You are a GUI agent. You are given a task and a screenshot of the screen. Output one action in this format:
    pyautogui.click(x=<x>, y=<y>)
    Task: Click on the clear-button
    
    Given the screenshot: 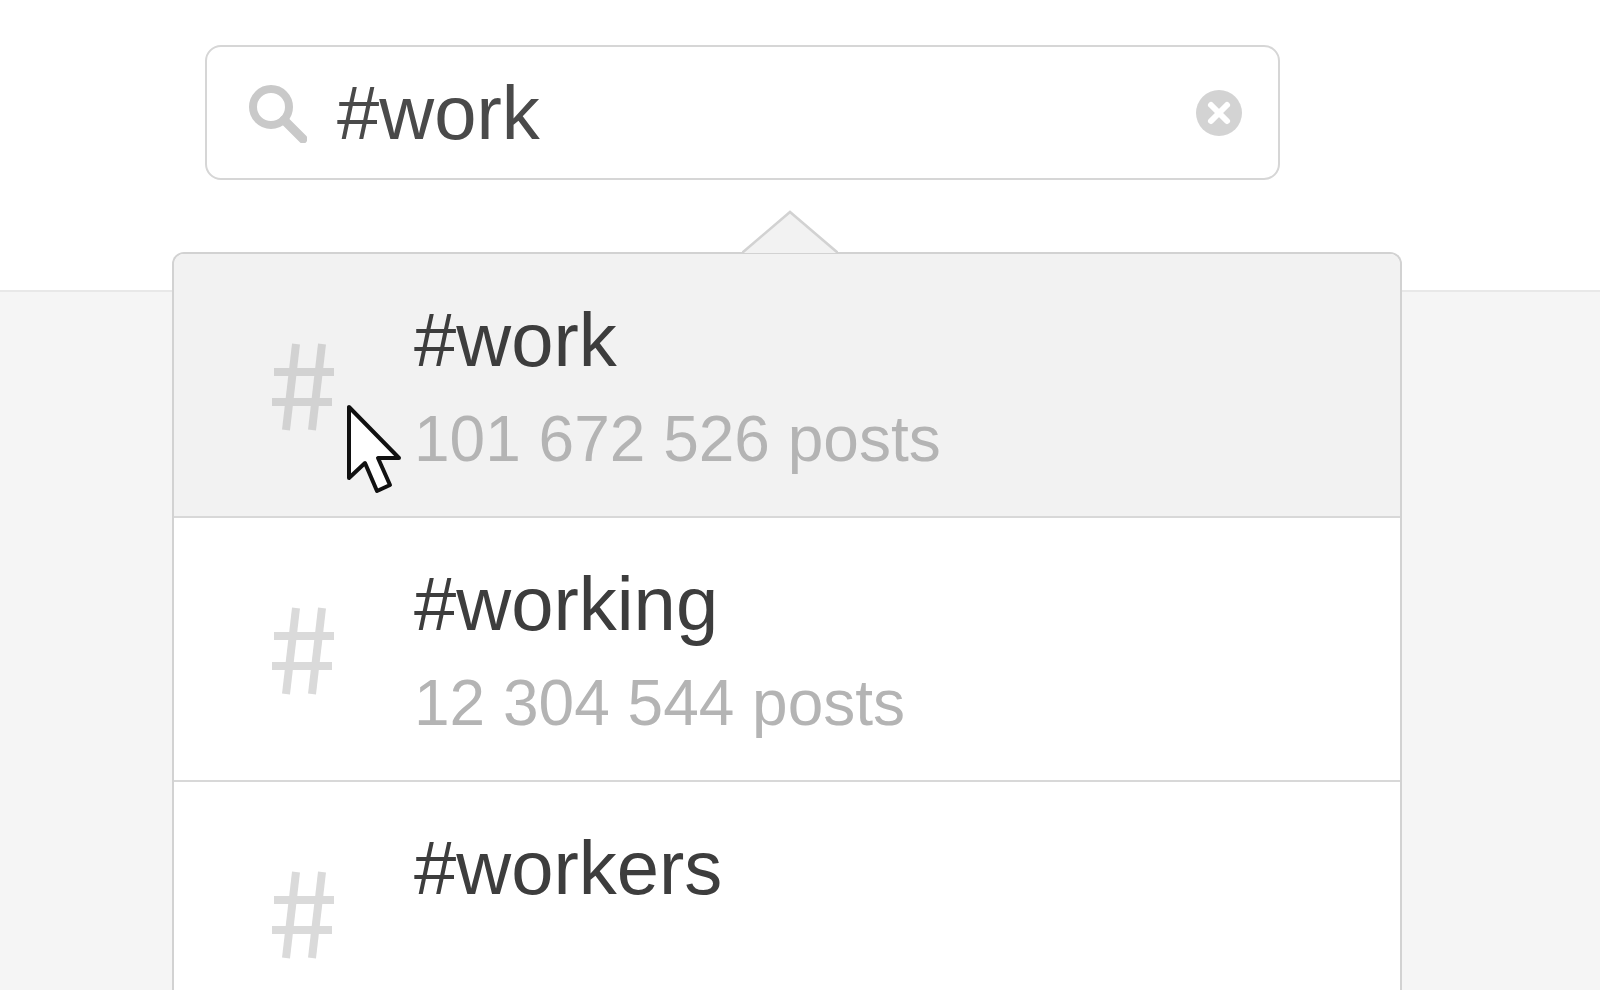 What is the action you would take?
    pyautogui.click(x=1219, y=112)
    